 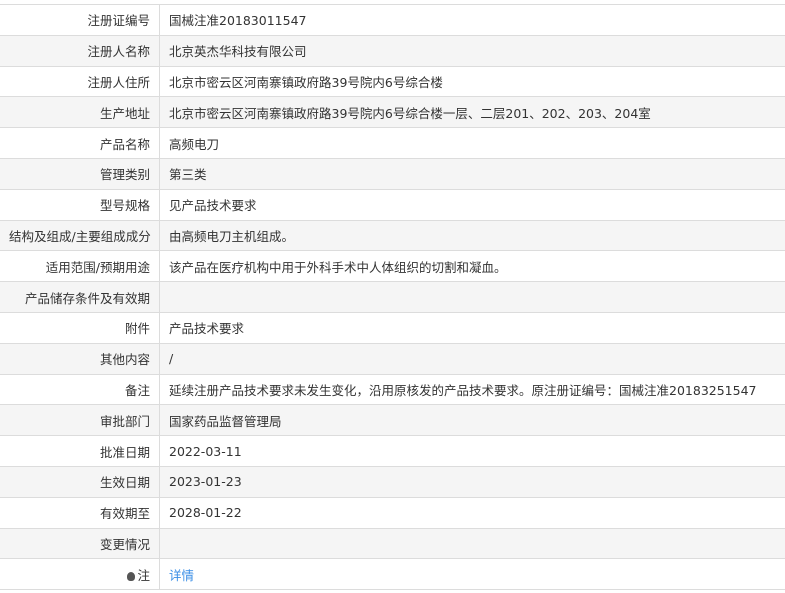 I want to click on field-value: 高频电刀, so click(x=472, y=143).